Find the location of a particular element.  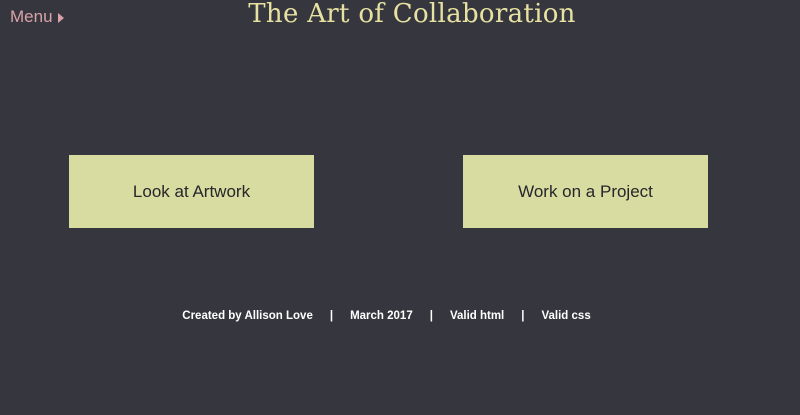

footer-date: March 2017 is located at coordinates (381, 316).